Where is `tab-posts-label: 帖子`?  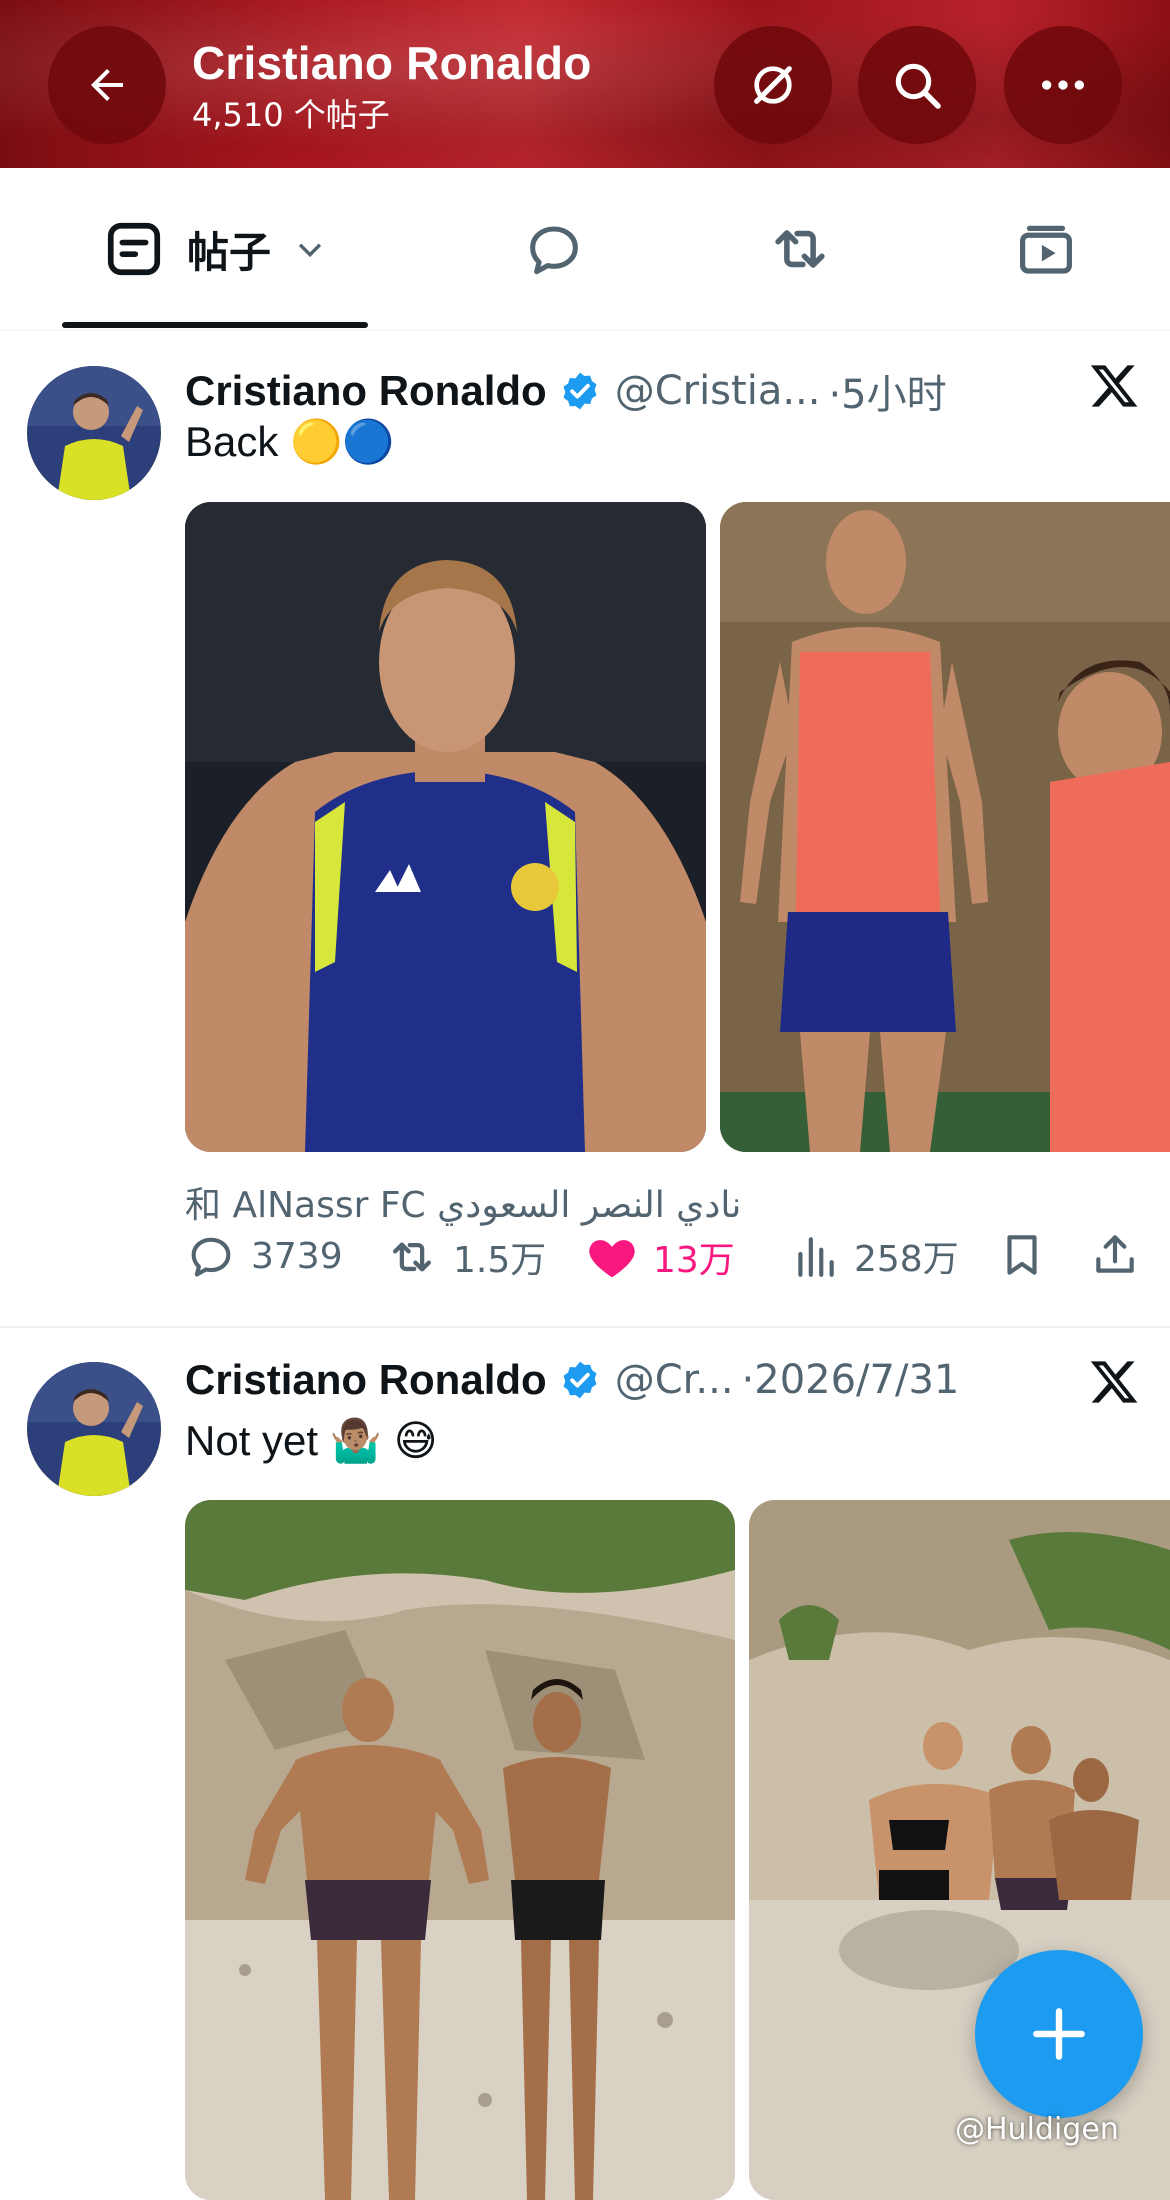 tab-posts-label: 帖子 is located at coordinates (228, 252).